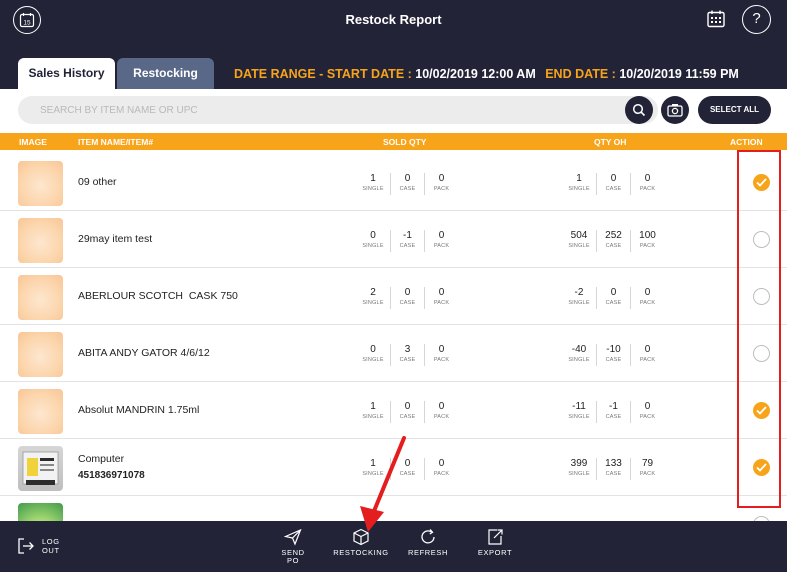  What do you see at coordinates (756, 19) in the screenshot?
I see `help-button: ?` at bounding box center [756, 19].